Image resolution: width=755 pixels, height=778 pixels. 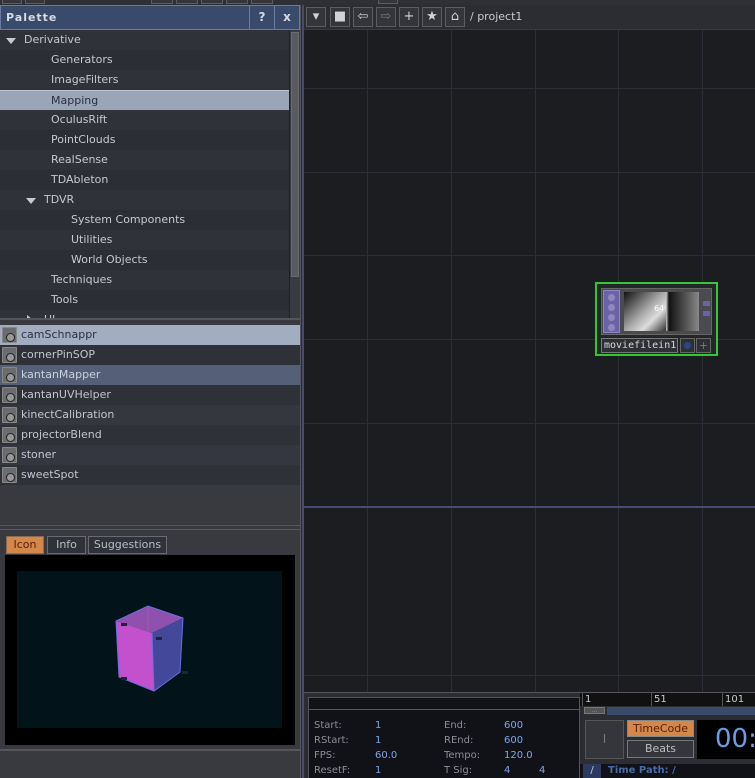 What do you see at coordinates (66, 545) in the screenshot?
I see `tab-info: Info` at bounding box center [66, 545].